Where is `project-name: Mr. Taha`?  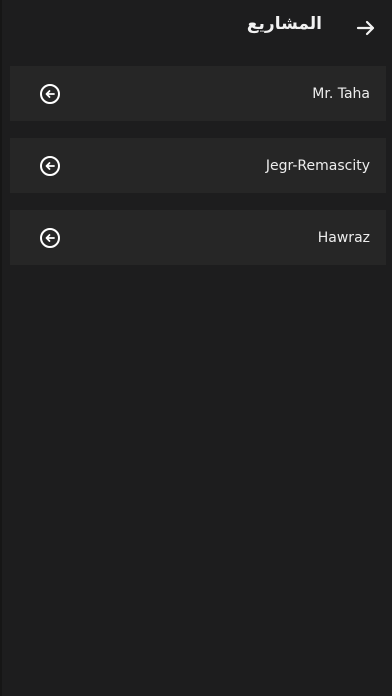 project-name: Mr. Taha is located at coordinates (341, 93).